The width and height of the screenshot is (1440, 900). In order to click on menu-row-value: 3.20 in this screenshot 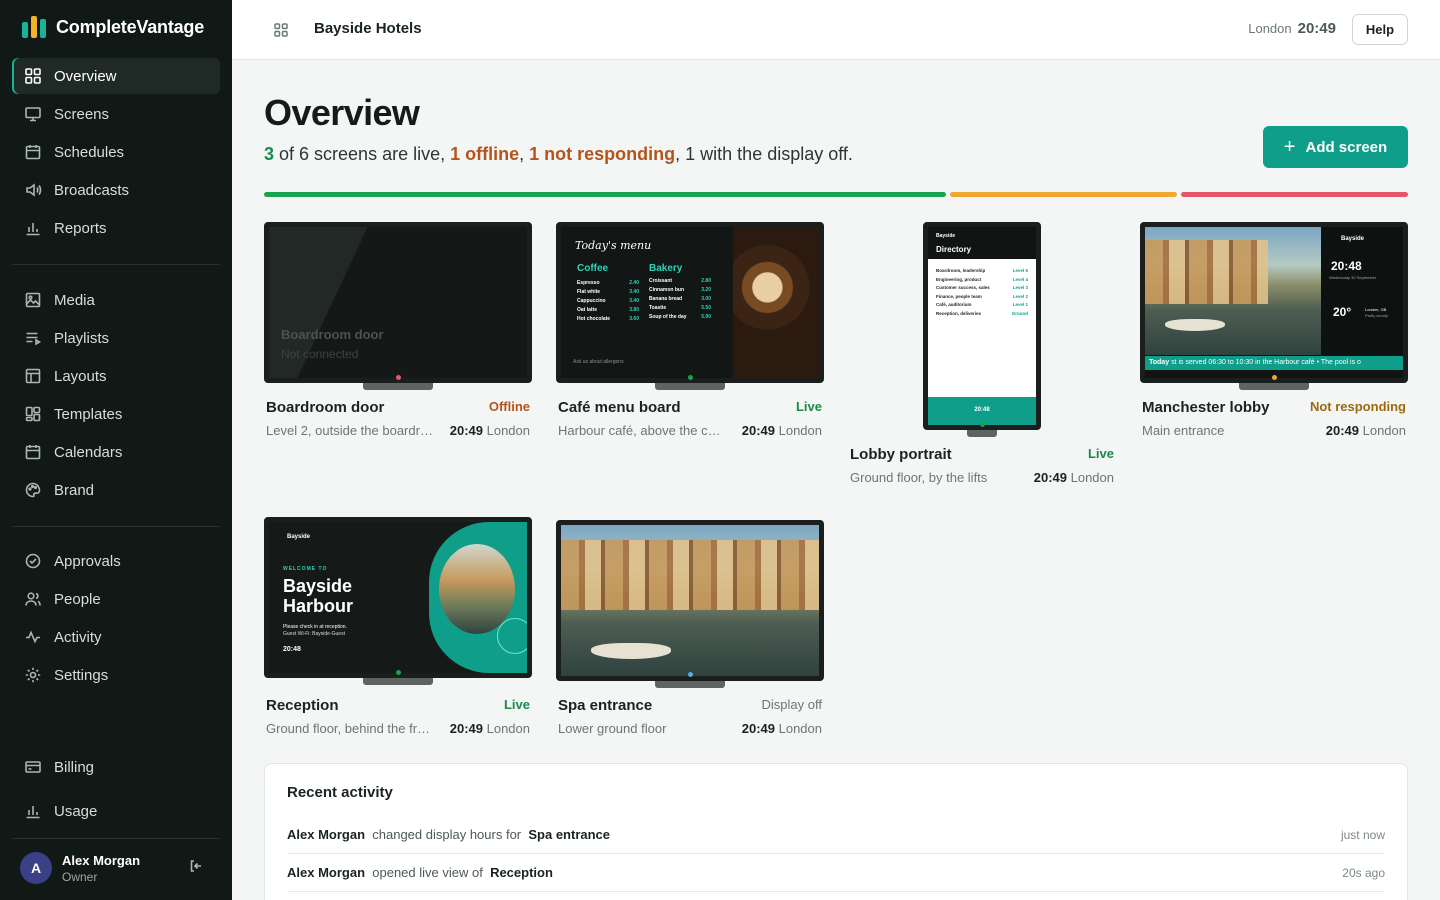, I will do `click(706, 290)`.